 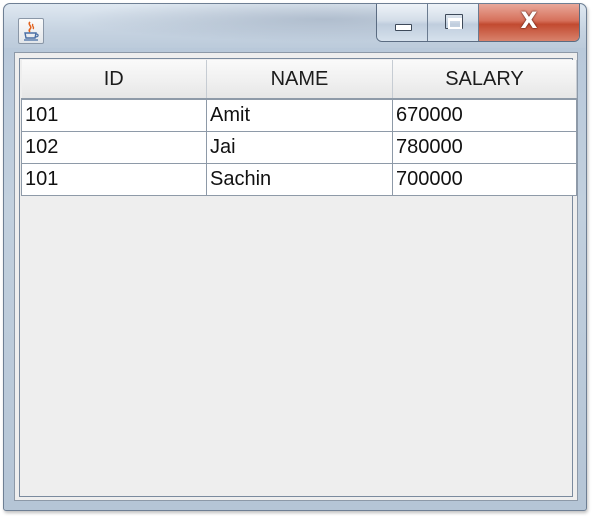 What do you see at coordinates (484, 147) in the screenshot?
I see `cell-salary: 780000` at bounding box center [484, 147].